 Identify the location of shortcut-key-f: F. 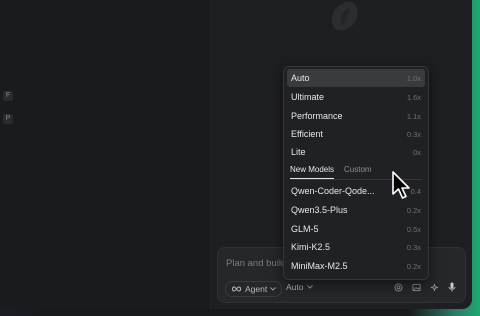
(8, 96).